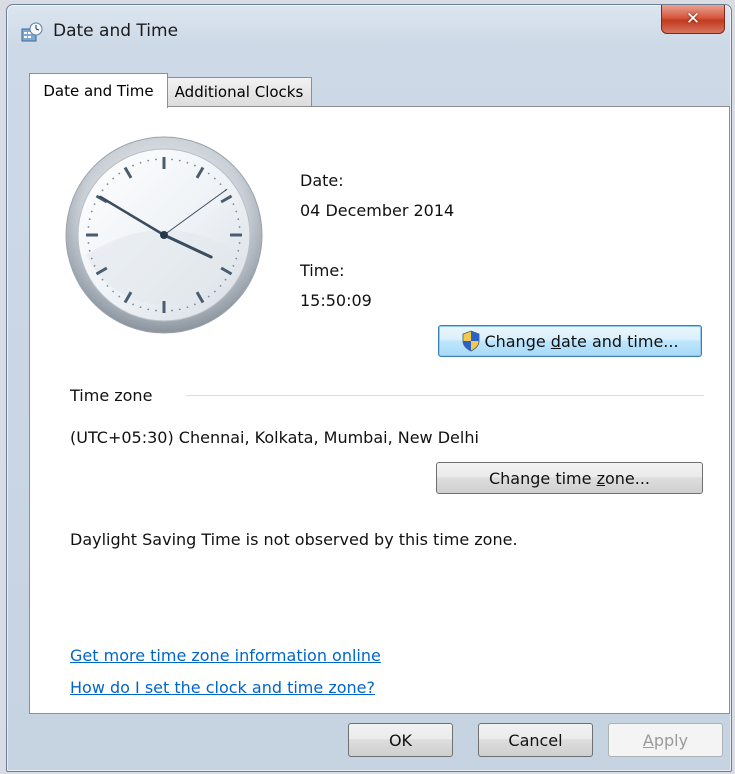 The height and width of the screenshot is (774, 735). I want to click on date-time-app-icon, so click(32, 32).